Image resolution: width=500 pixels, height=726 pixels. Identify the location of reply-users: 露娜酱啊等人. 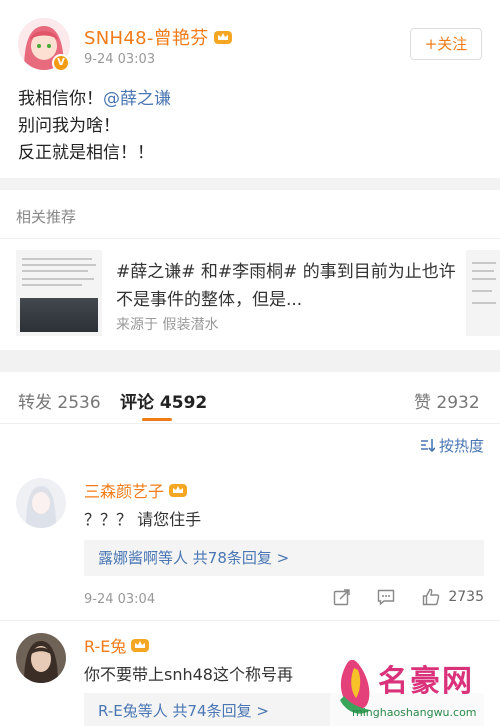
(143, 558).